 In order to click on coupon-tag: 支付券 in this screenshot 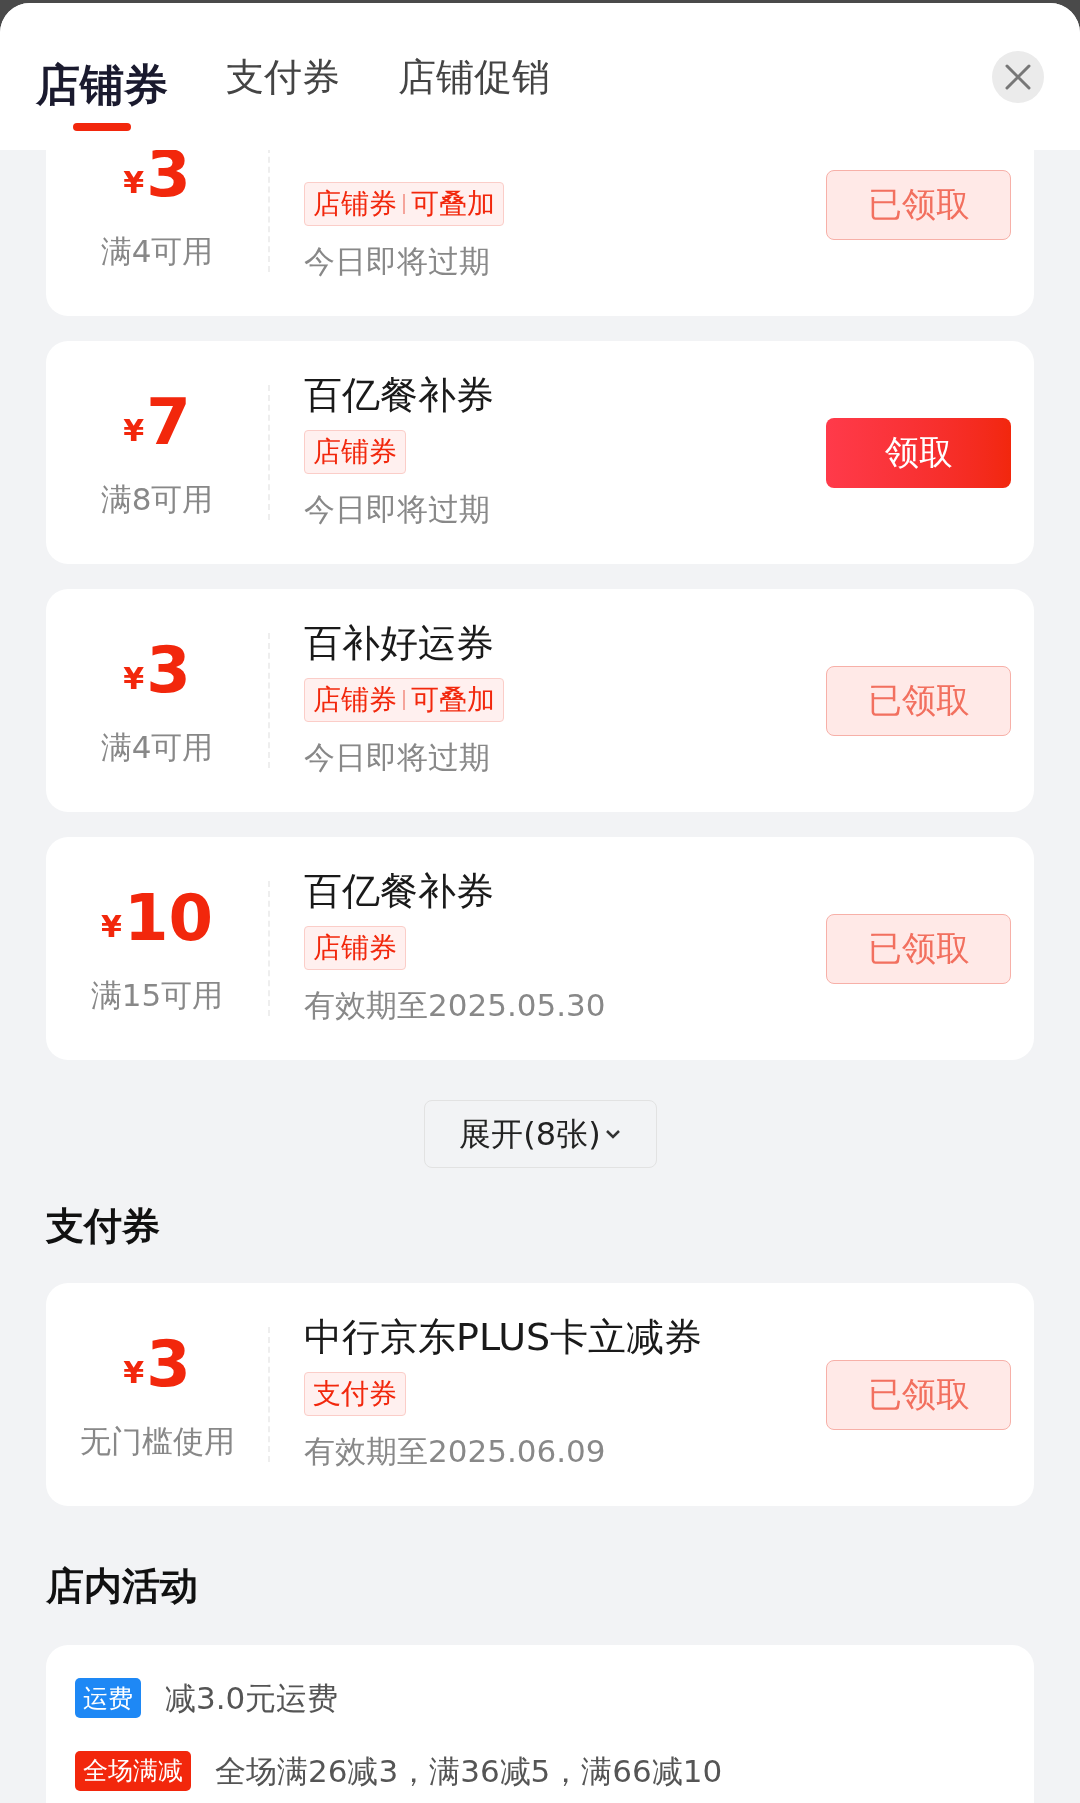, I will do `click(355, 1394)`.